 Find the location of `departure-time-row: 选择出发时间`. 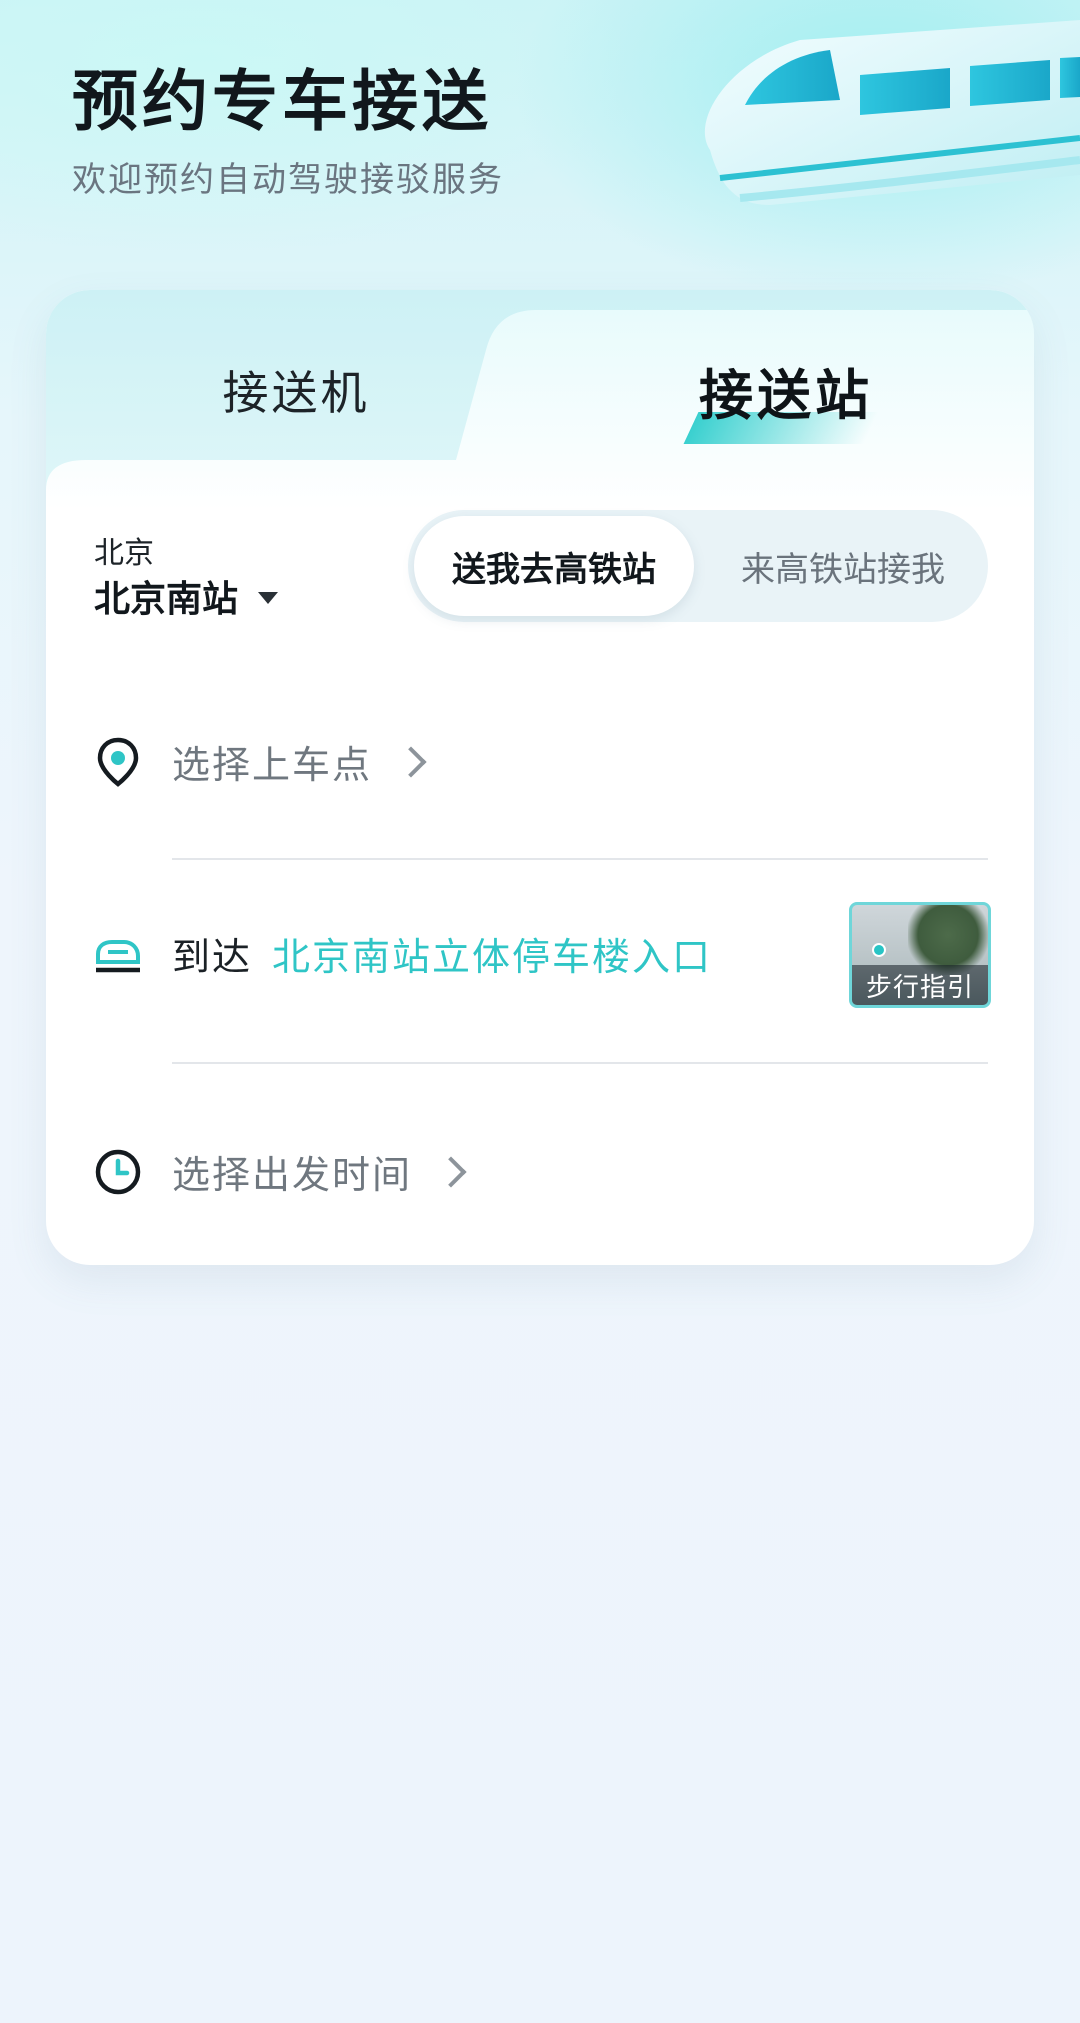

departure-time-row: 选择出发时间 is located at coordinates (280, 1171).